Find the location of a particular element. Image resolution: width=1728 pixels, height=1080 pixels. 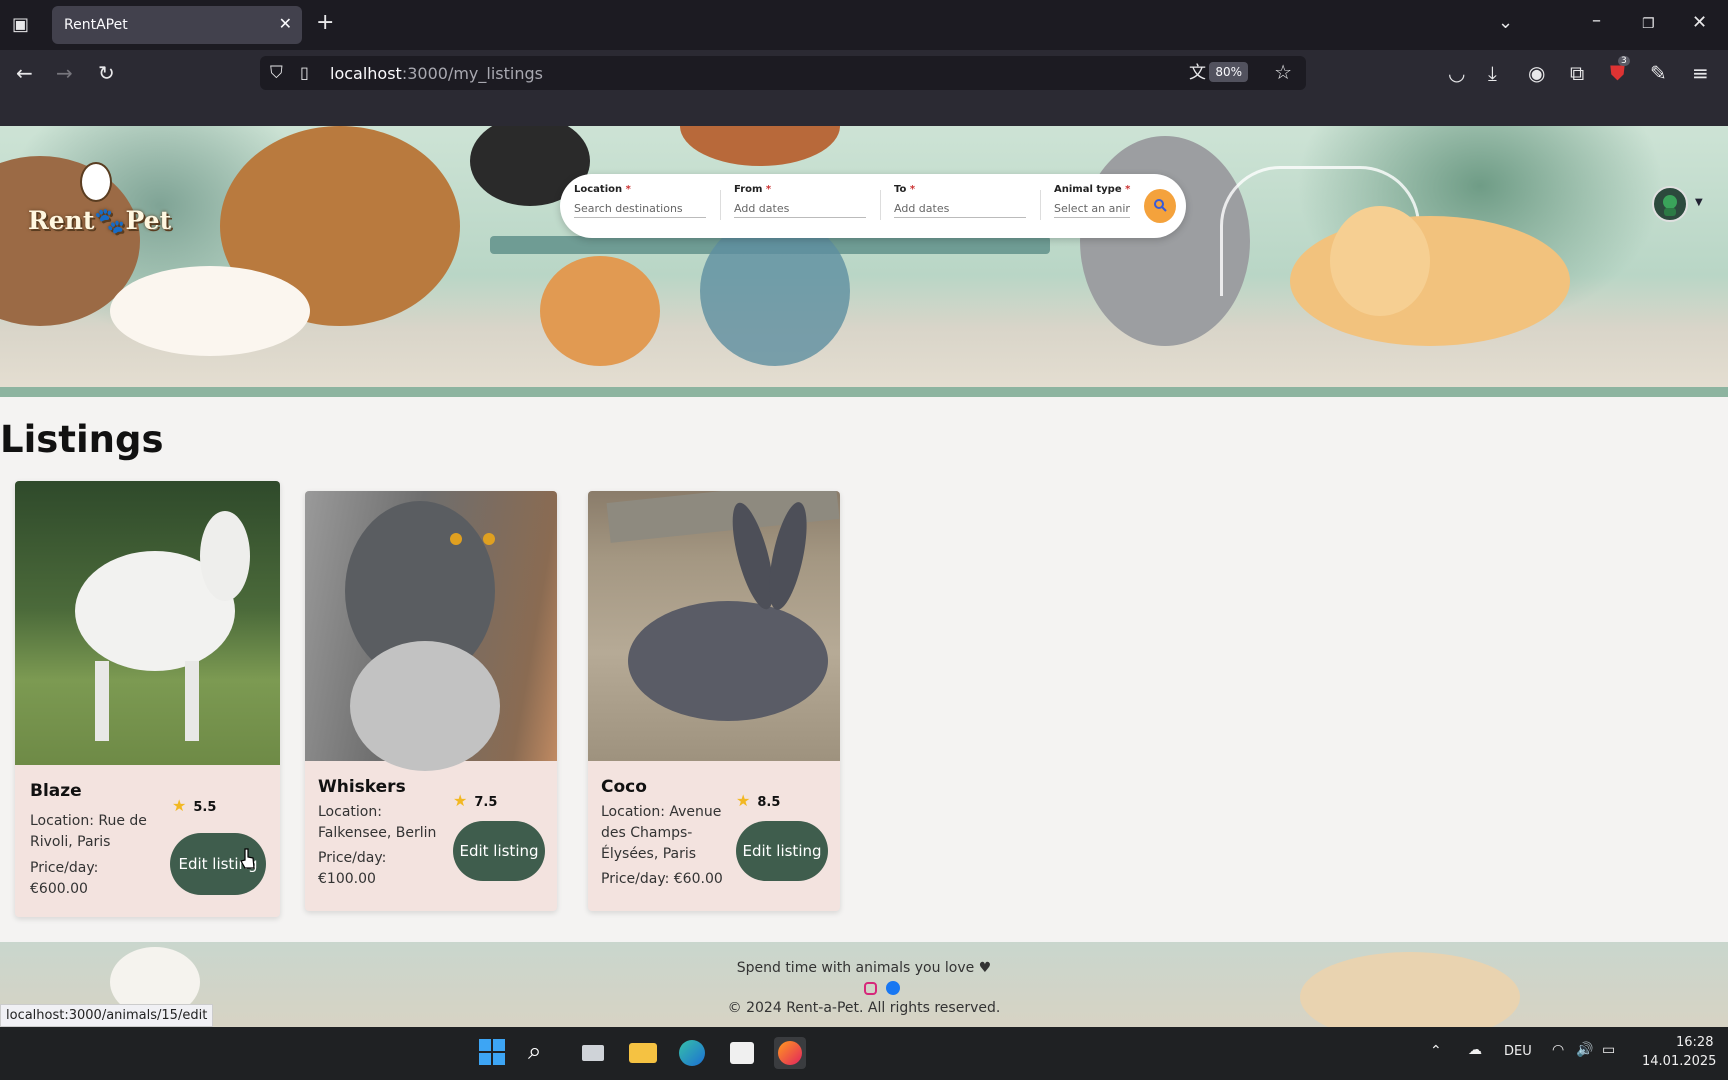

minimize-icon: – is located at coordinates (1596, 21).